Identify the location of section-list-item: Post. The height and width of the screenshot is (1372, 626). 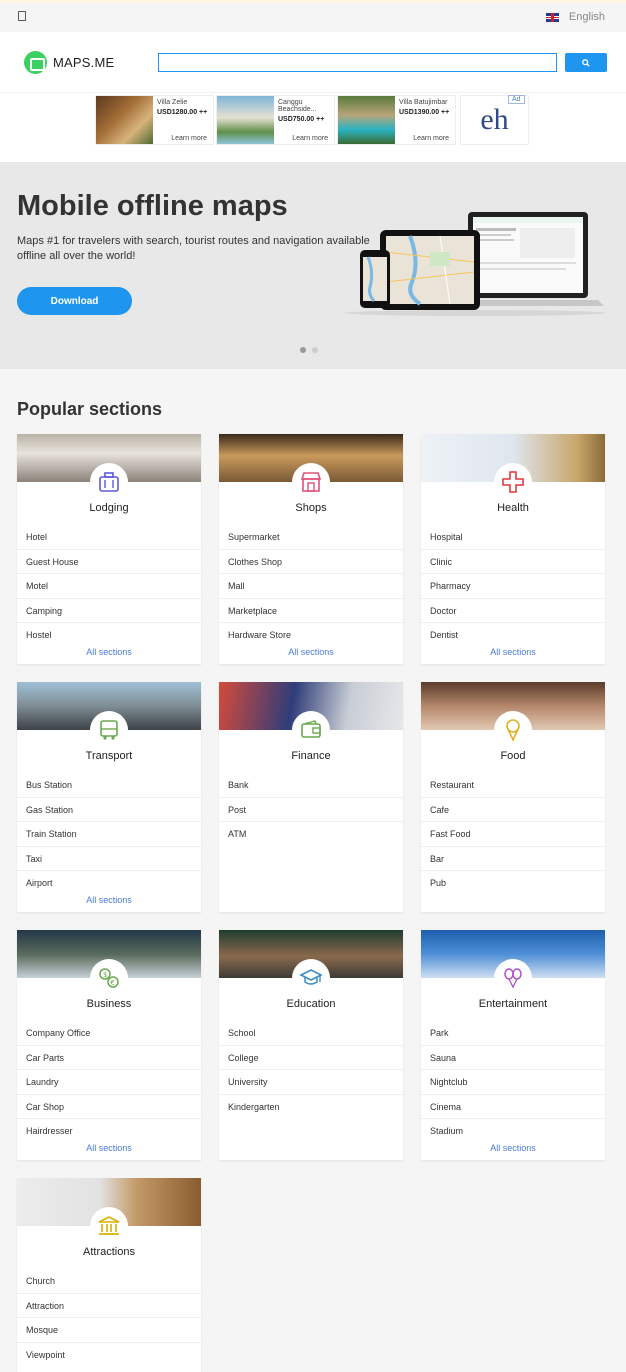
(311, 810).